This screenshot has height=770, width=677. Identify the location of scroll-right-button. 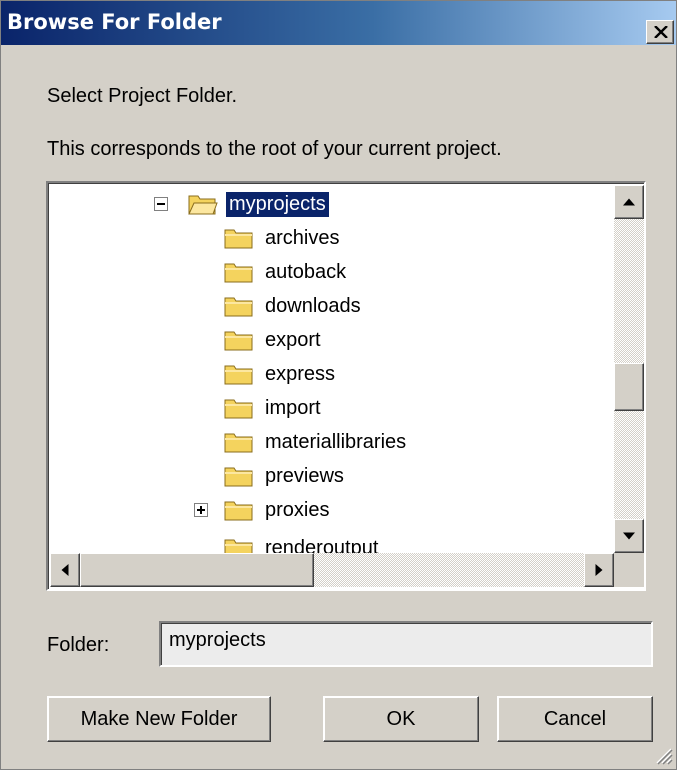
(599, 570).